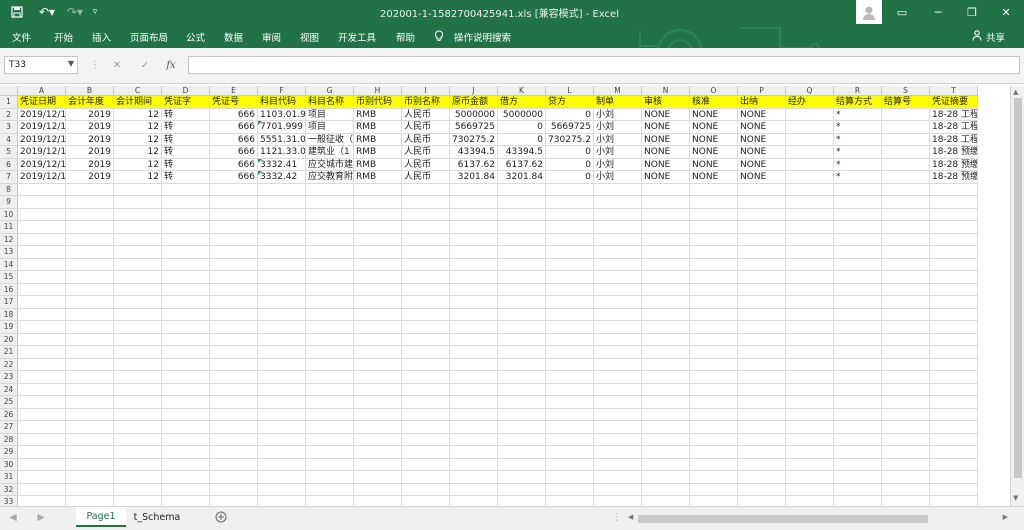 The height and width of the screenshot is (530, 1024). I want to click on header-cell: 会计期间, so click(138, 102).